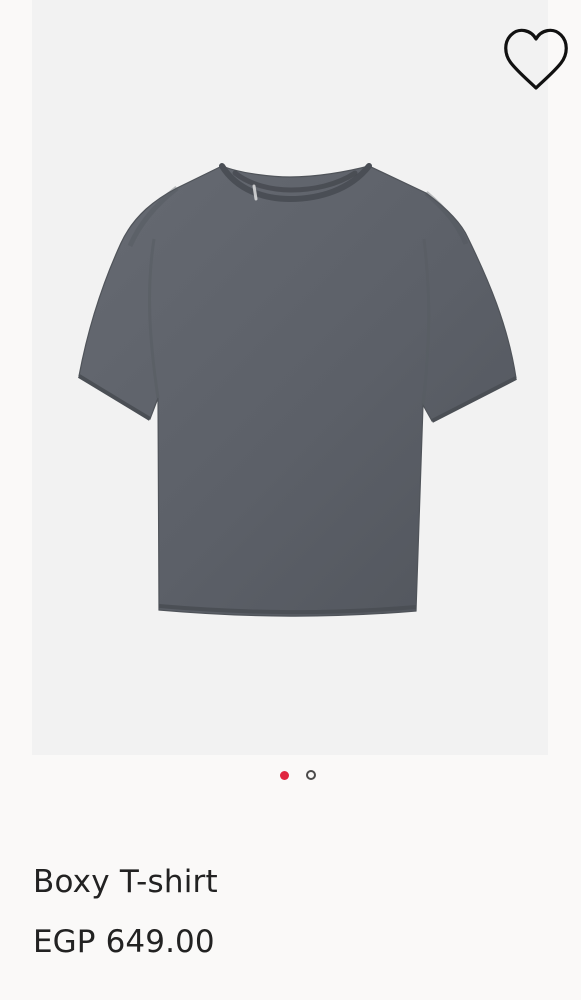 Image resolution: width=581 pixels, height=1000 pixels. I want to click on image-carousel-dots, so click(290, 775).